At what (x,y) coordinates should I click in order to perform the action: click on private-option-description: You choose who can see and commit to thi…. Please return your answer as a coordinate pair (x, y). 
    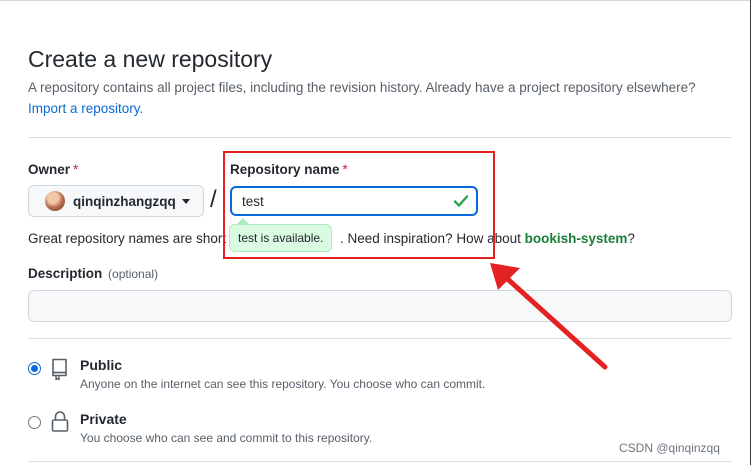
    Looking at the image, I should click on (226, 438).